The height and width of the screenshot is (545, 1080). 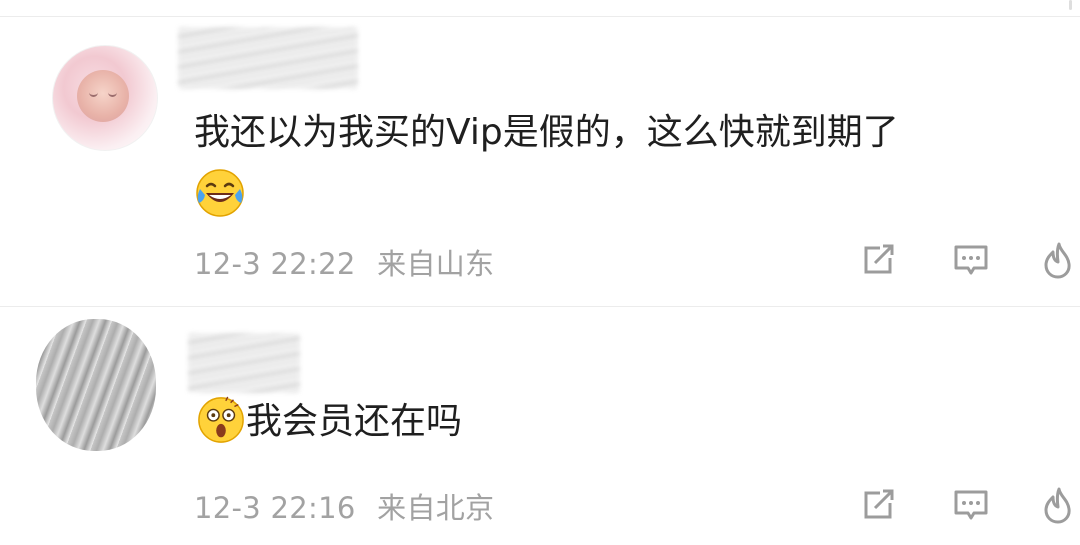 I want to click on comment-time: 12-3 22:22, so click(x=275, y=264).